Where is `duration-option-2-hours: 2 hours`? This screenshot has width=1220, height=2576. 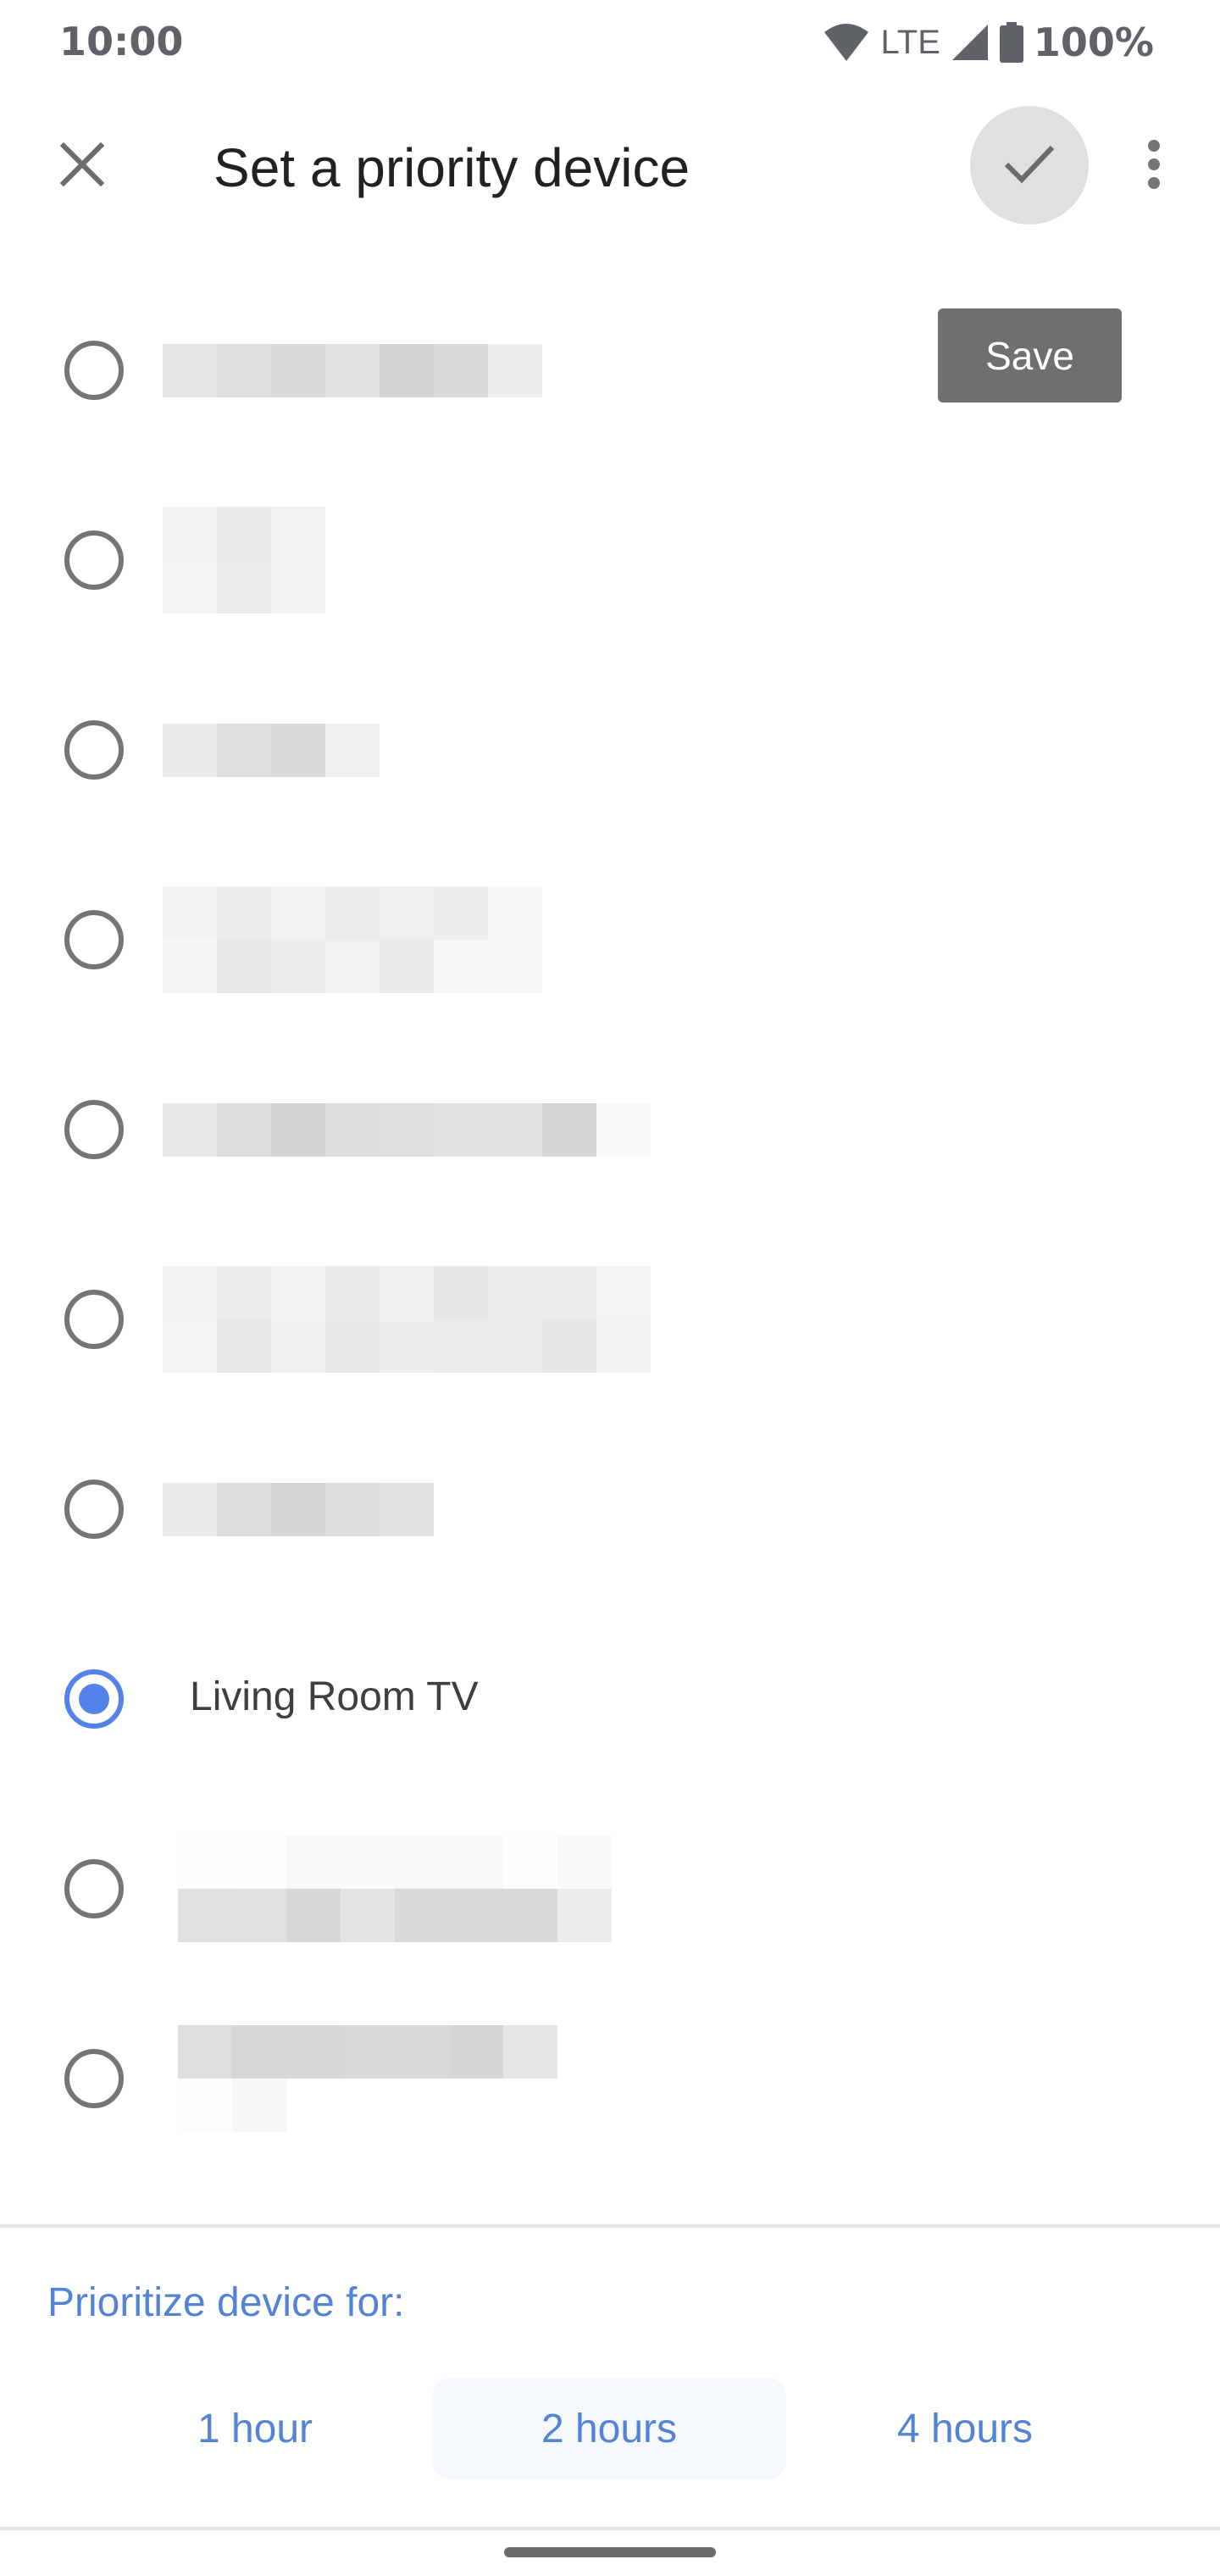 duration-option-2-hours: 2 hours is located at coordinates (609, 2428).